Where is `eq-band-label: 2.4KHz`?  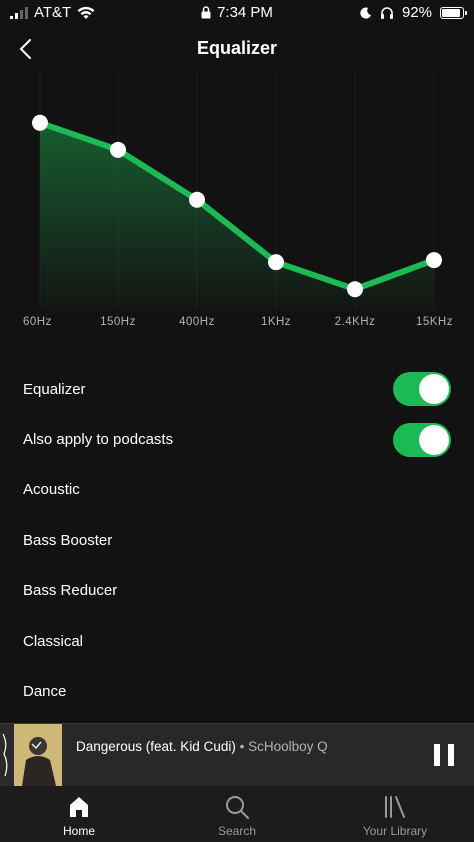 eq-band-label: 2.4KHz is located at coordinates (355, 322).